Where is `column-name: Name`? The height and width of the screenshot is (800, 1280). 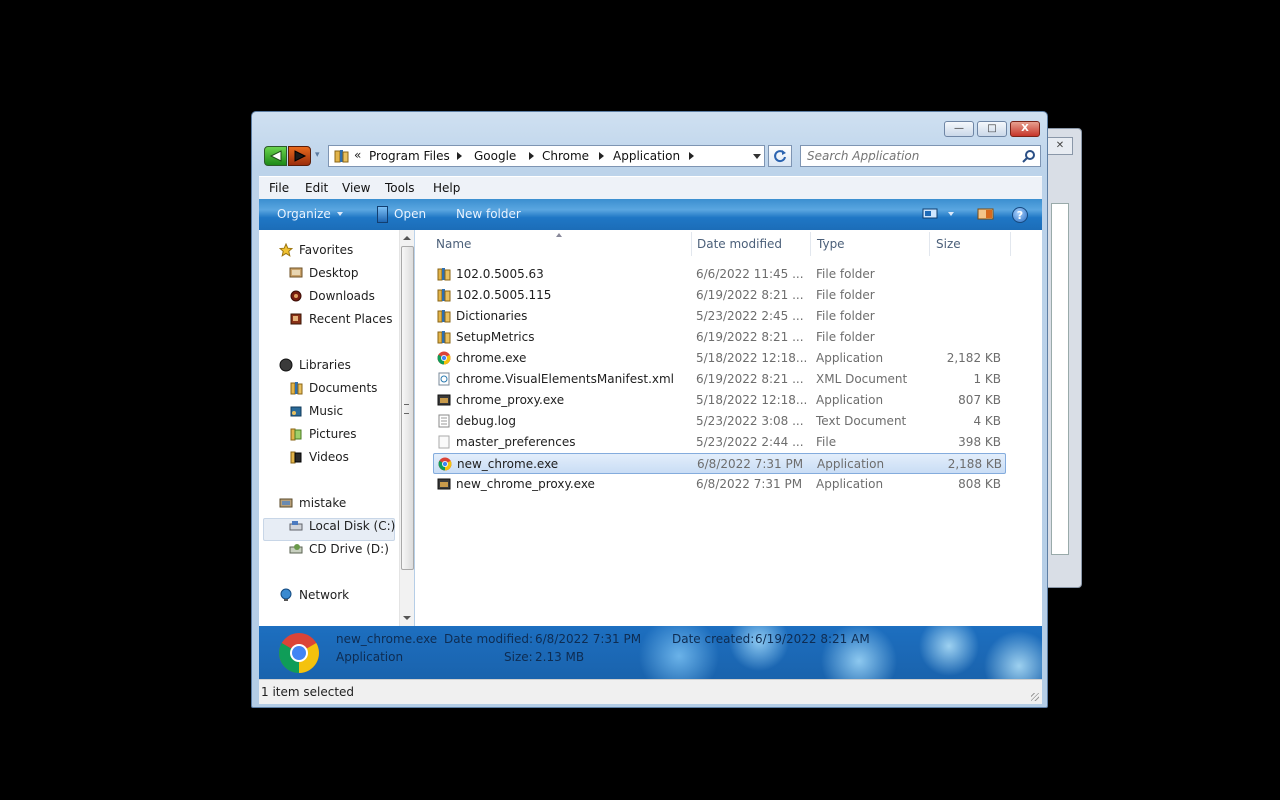 column-name: Name is located at coordinates (453, 244).